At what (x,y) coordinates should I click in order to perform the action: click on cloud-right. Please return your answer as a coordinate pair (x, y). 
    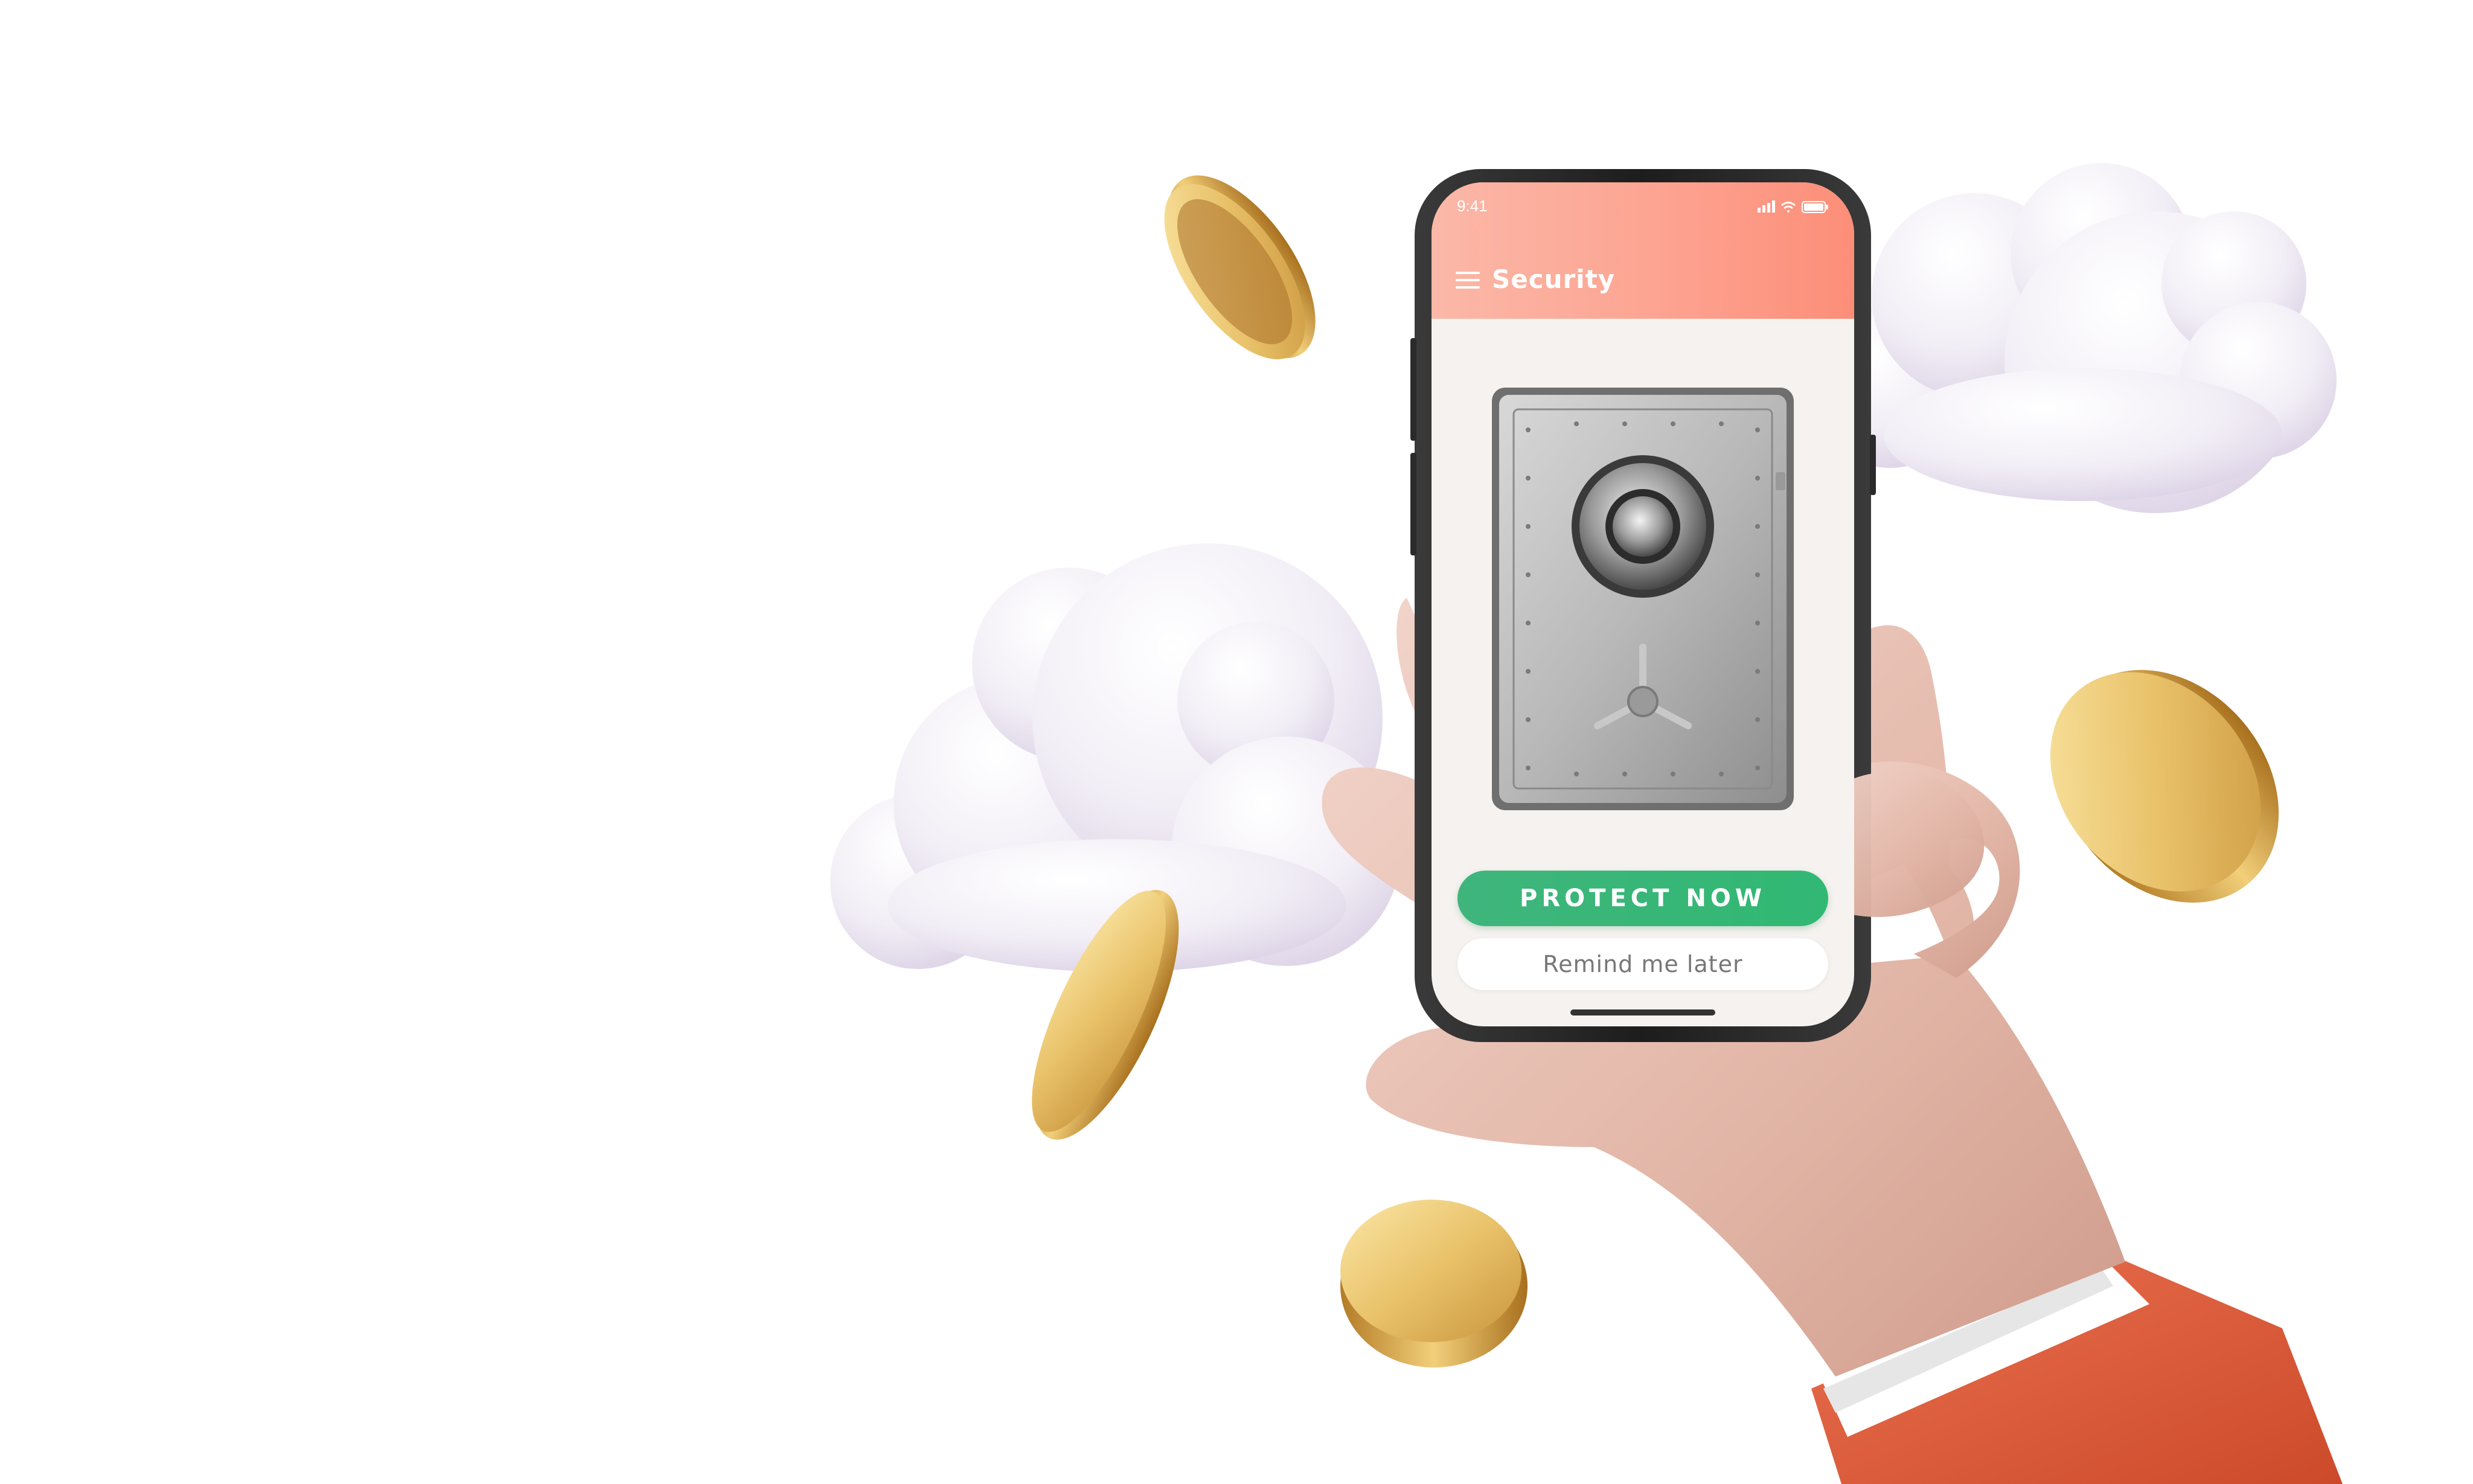
    Looking at the image, I should click on (2072, 338).